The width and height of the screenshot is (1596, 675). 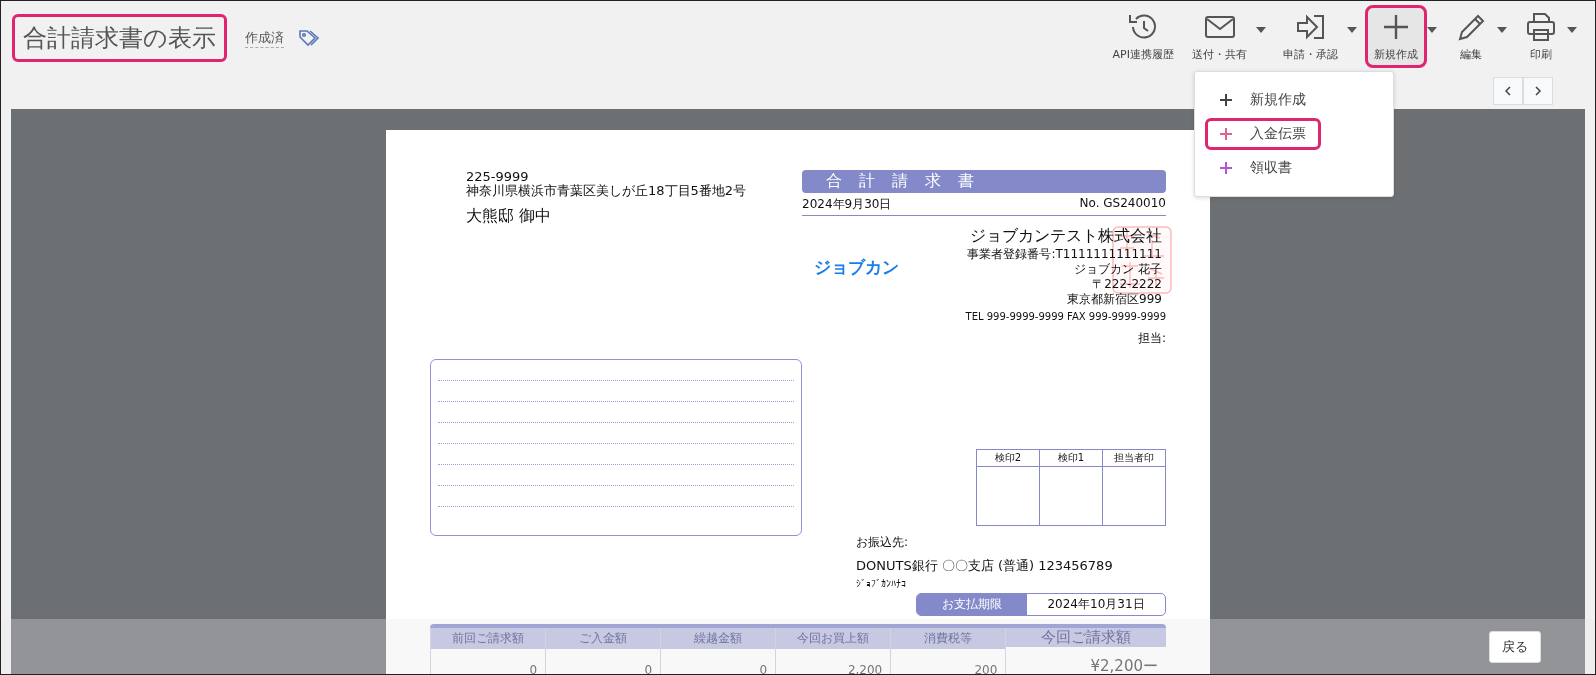 What do you see at coordinates (986, 668) in the screenshot?
I see `table-cell-text: 200` at bounding box center [986, 668].